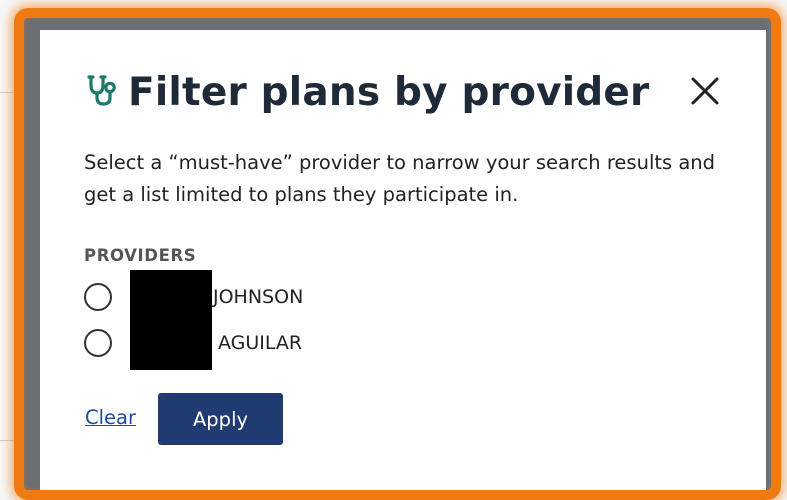  Describe the element at coordinates (140, 255) in the screenshot. I see `providers-heading: PROVIDERS` at that location.